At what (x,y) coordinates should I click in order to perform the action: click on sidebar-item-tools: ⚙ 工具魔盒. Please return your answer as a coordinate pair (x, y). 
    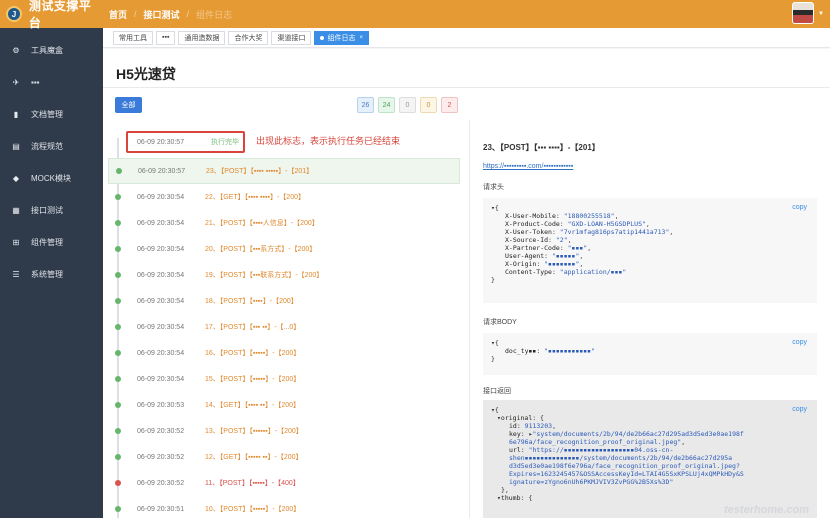
    Looking at the image, I should click on (51, 50).